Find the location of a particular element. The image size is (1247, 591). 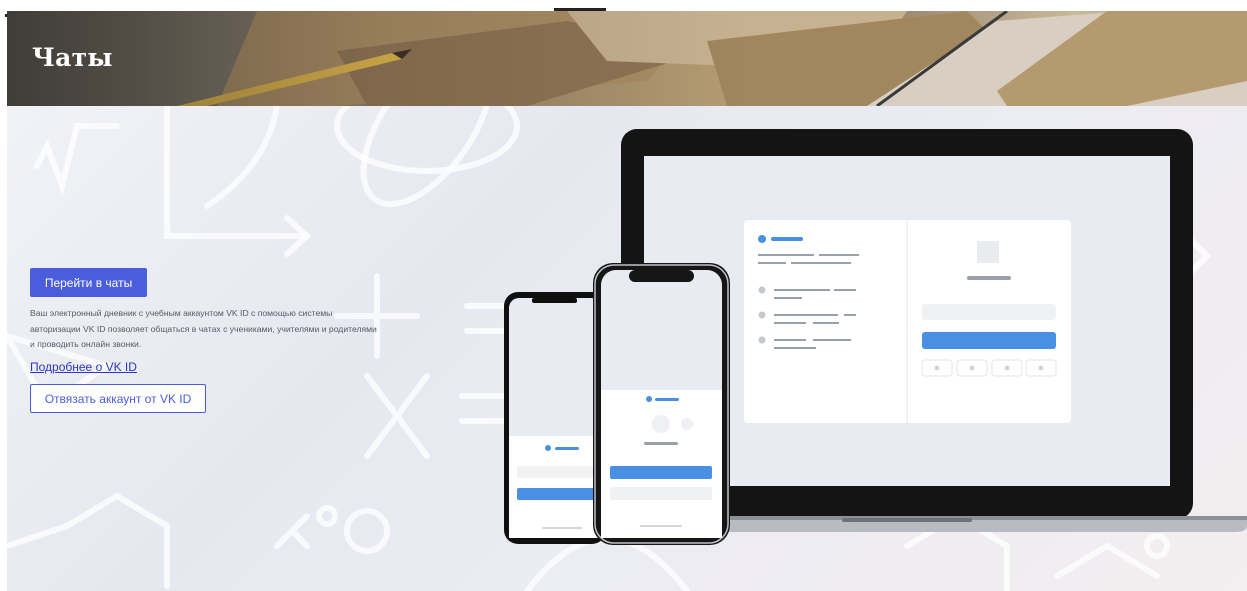

back-phone-illustration is located at coordinates (555, 418).